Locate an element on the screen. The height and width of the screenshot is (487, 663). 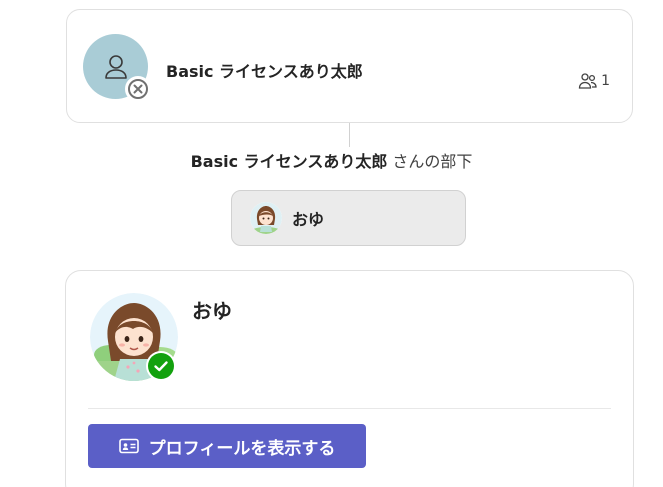
person-name: おゆ is located at coordinates (212, 311).